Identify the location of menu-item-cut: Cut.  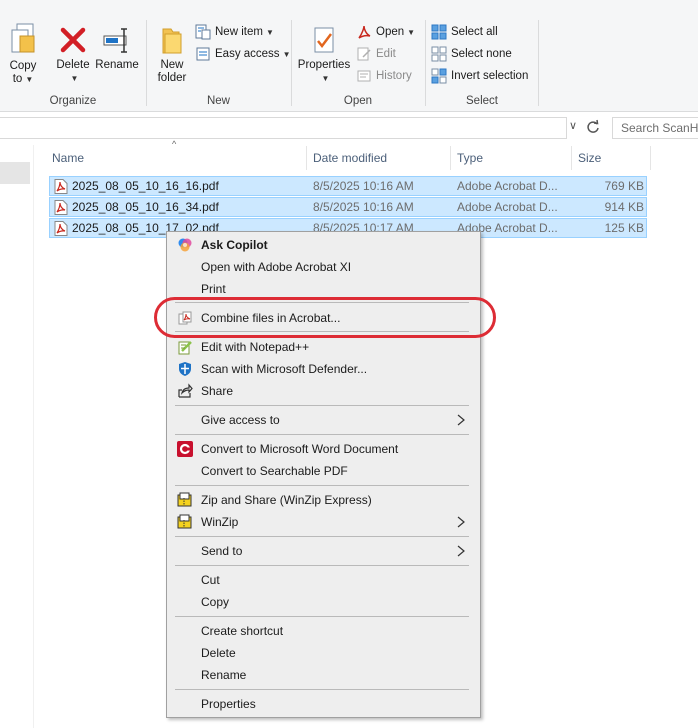
(323, 580).